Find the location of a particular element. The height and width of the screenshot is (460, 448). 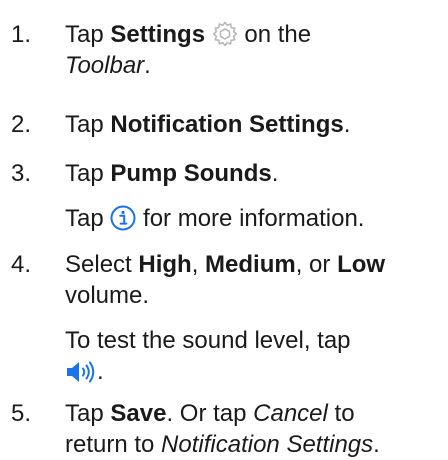

save-term: Save is located at coordinates (138, 413).